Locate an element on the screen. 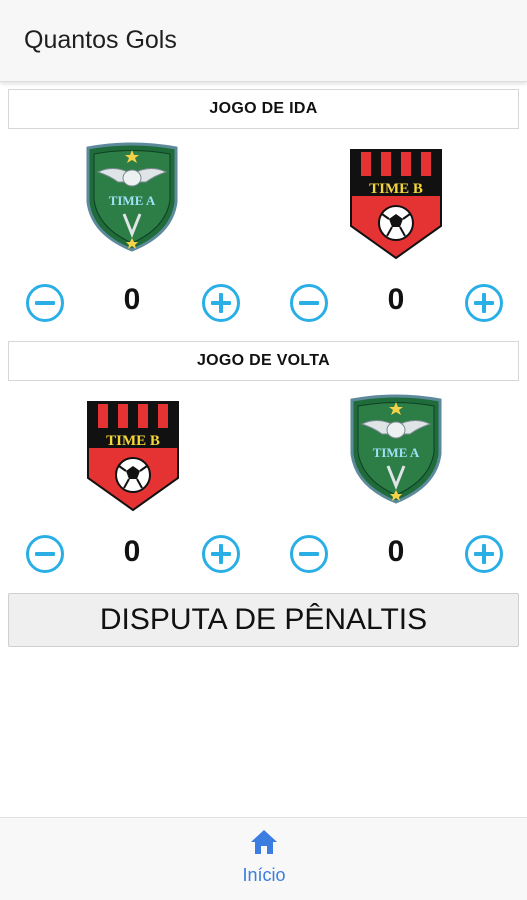 Image resolution: width=527 pixels, height=900 pixels. bottom-nav: Início is located at coordinates (263, 858).